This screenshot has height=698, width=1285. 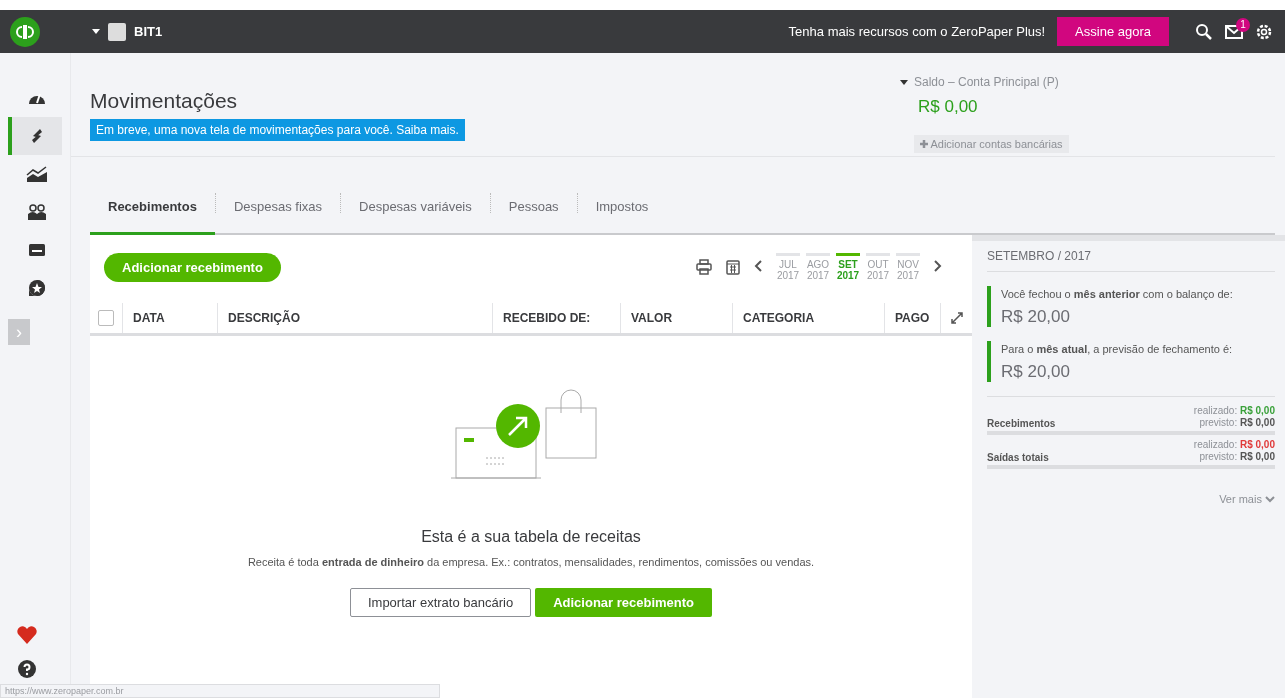 I want to click on add-accounts-button: Adicionar contas bancárias, so click(x=991, y=144).